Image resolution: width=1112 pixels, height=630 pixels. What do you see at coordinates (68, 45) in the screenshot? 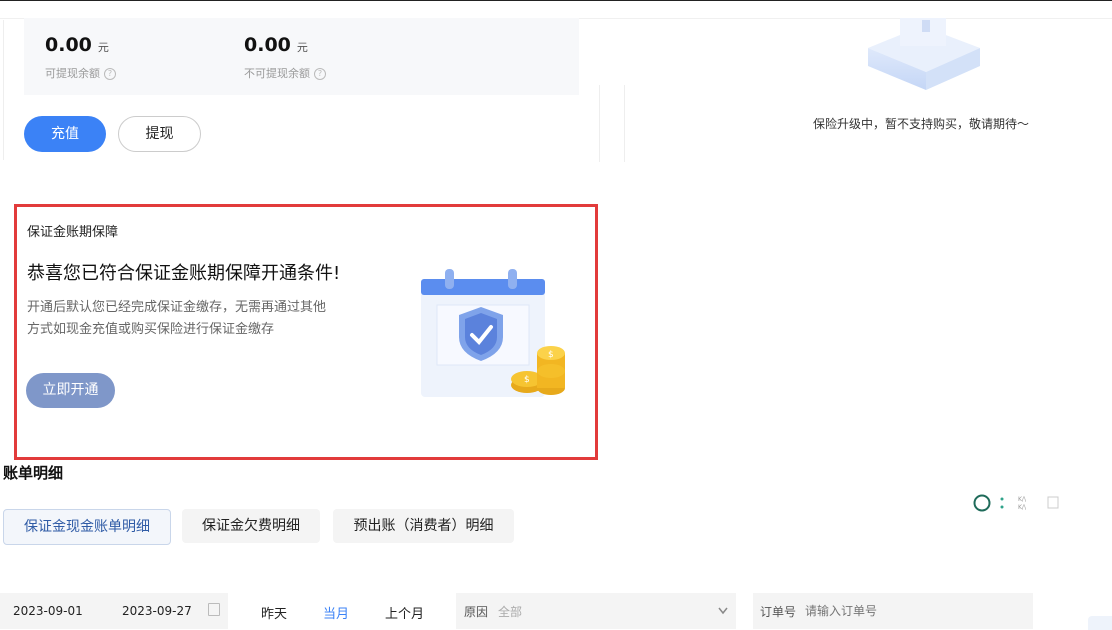
I see `withdrawable-amount: 0.00` at bounding box center [68, 45].